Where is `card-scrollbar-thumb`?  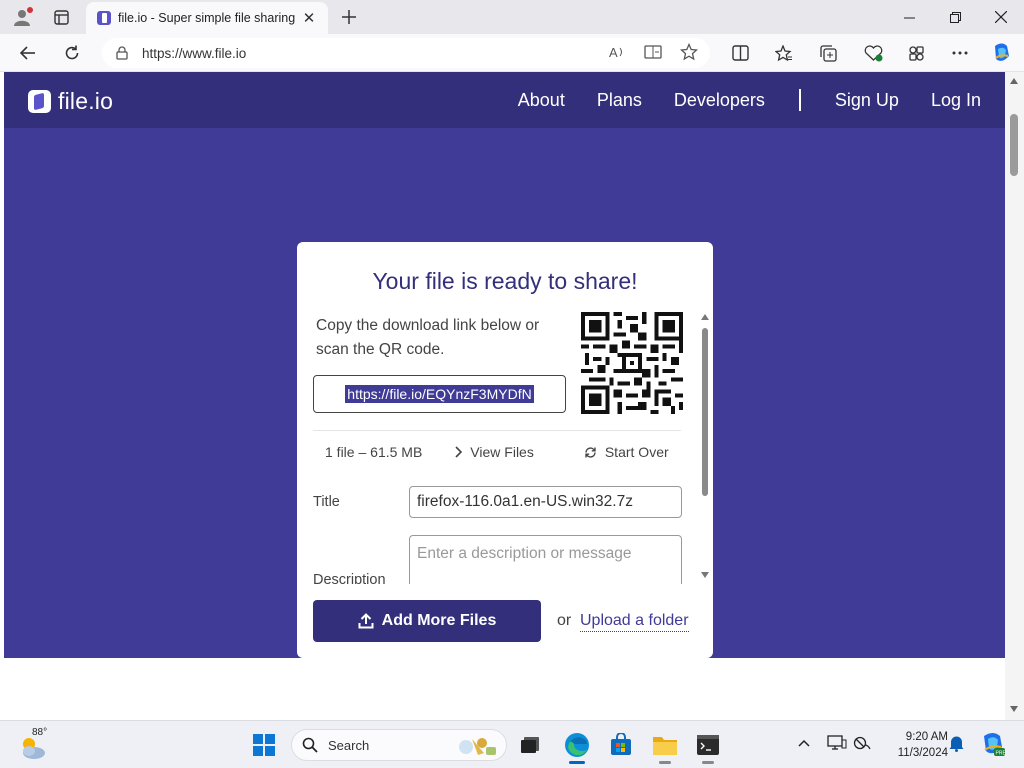
card-scrollbar-thumb is located at coordinates (705, 412).